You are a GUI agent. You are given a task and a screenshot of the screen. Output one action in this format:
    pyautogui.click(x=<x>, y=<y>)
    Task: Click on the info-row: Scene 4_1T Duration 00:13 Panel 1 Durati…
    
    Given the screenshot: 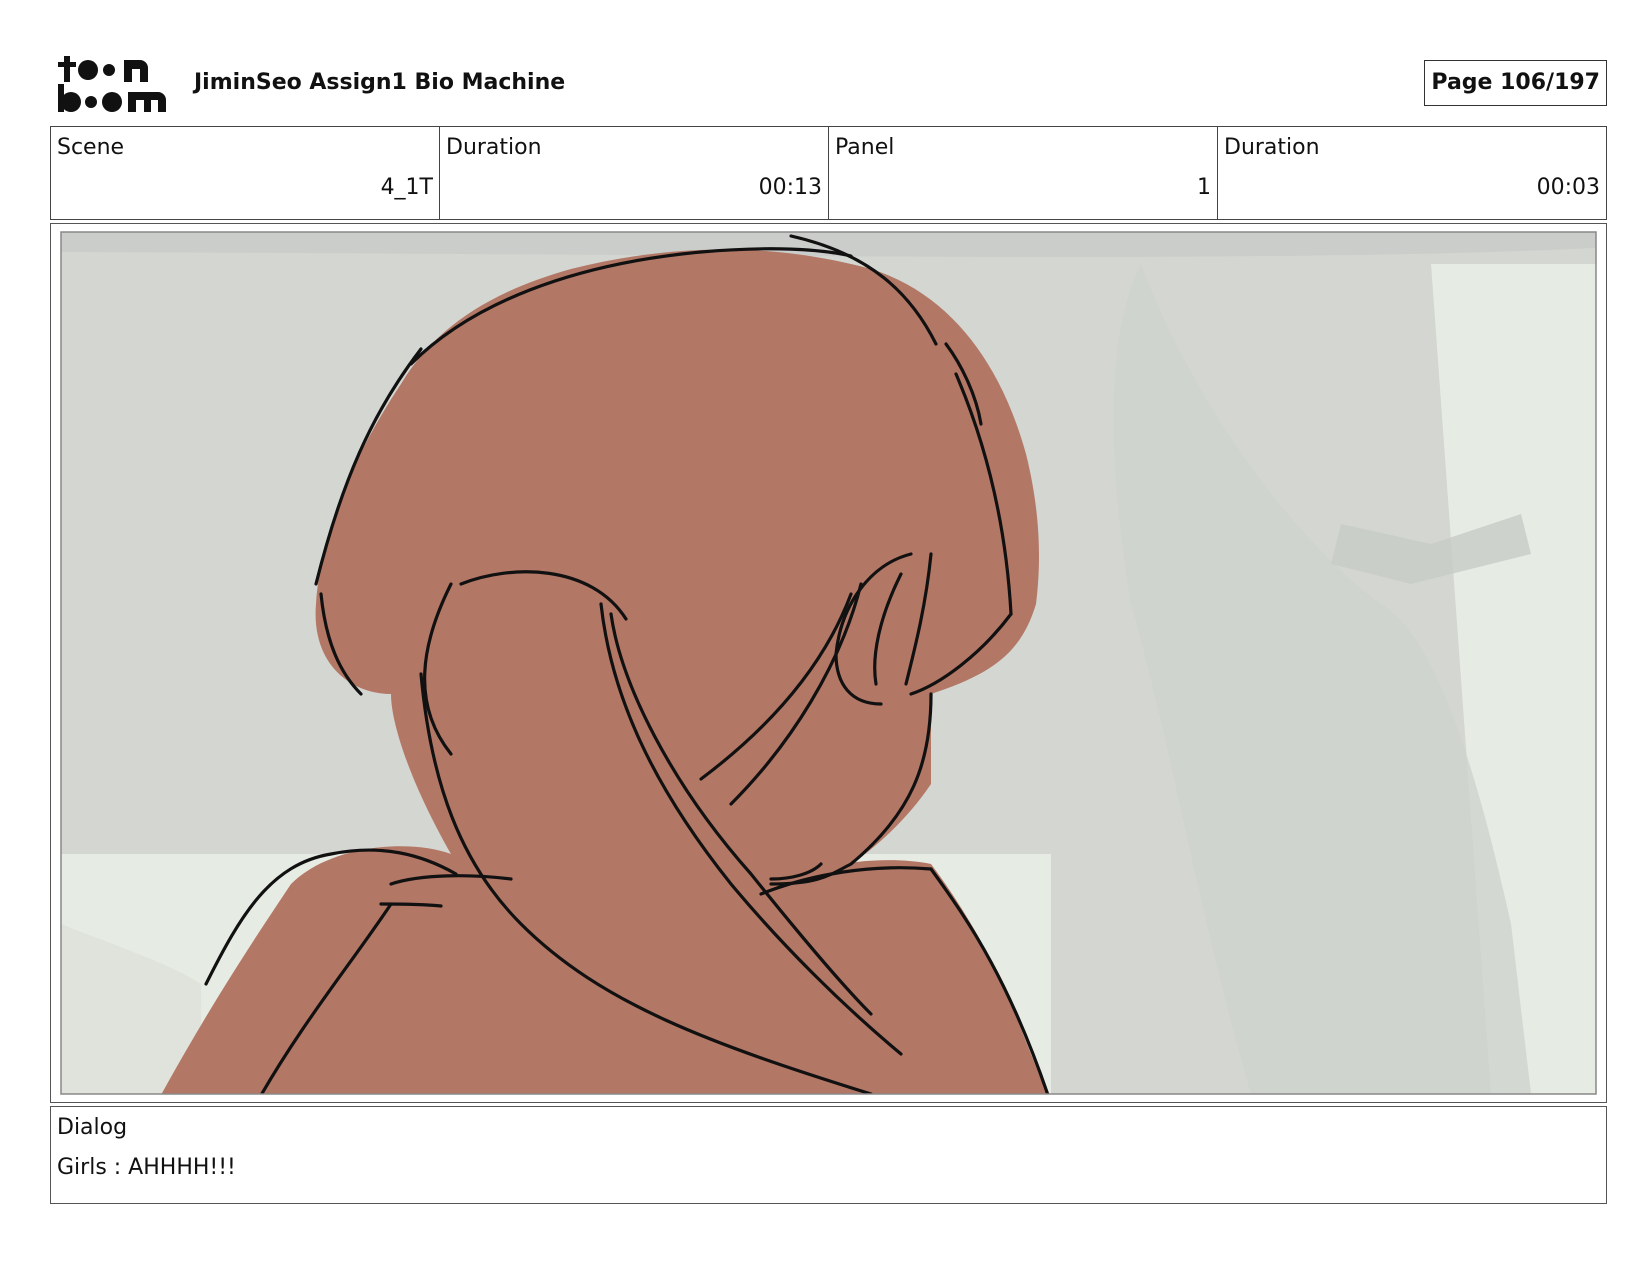 What is the action you would take?
    pyautogui.click(x=828, y=173)
    